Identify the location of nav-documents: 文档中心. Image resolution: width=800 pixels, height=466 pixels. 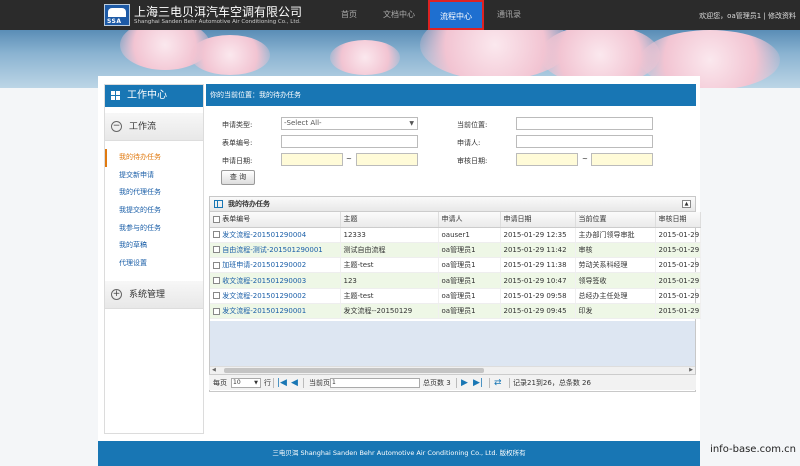
(399, 15).